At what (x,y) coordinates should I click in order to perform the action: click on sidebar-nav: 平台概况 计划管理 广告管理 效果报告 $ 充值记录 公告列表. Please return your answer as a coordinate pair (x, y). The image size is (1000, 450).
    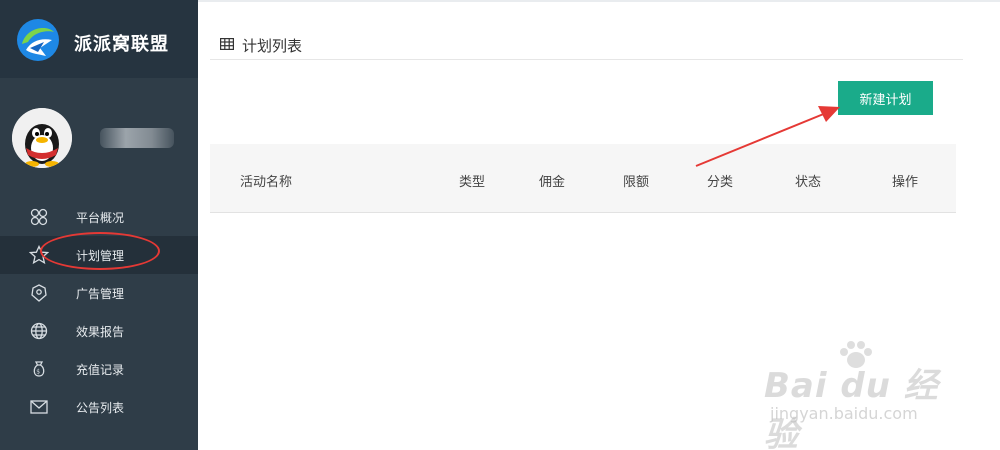
    Looking at the image, I should click on (99, 312).